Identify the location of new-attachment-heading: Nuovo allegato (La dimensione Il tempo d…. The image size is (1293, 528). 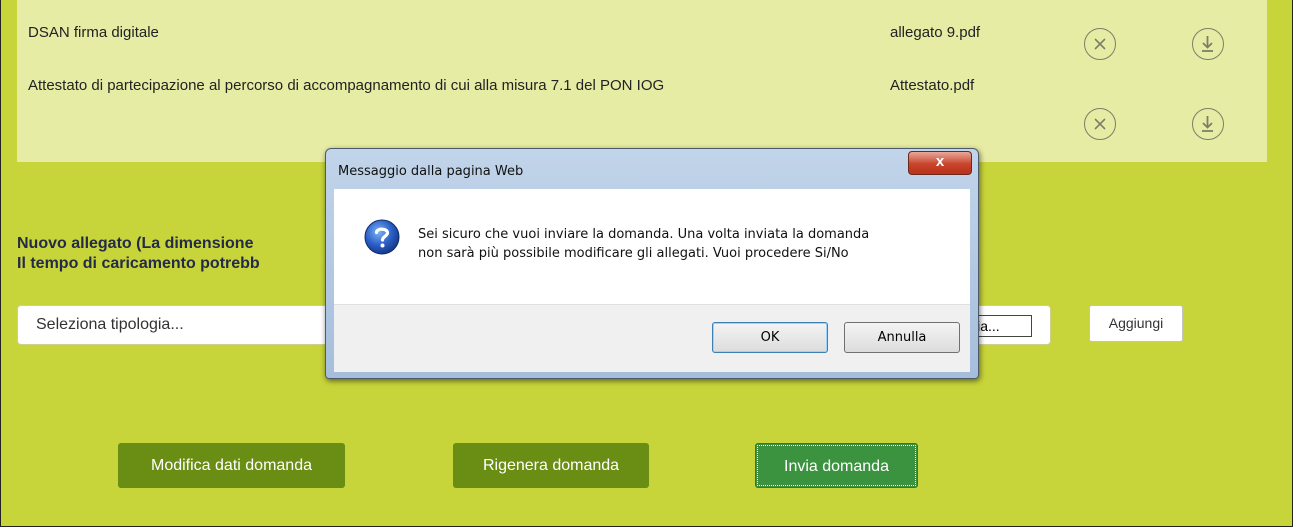
(138, 254).